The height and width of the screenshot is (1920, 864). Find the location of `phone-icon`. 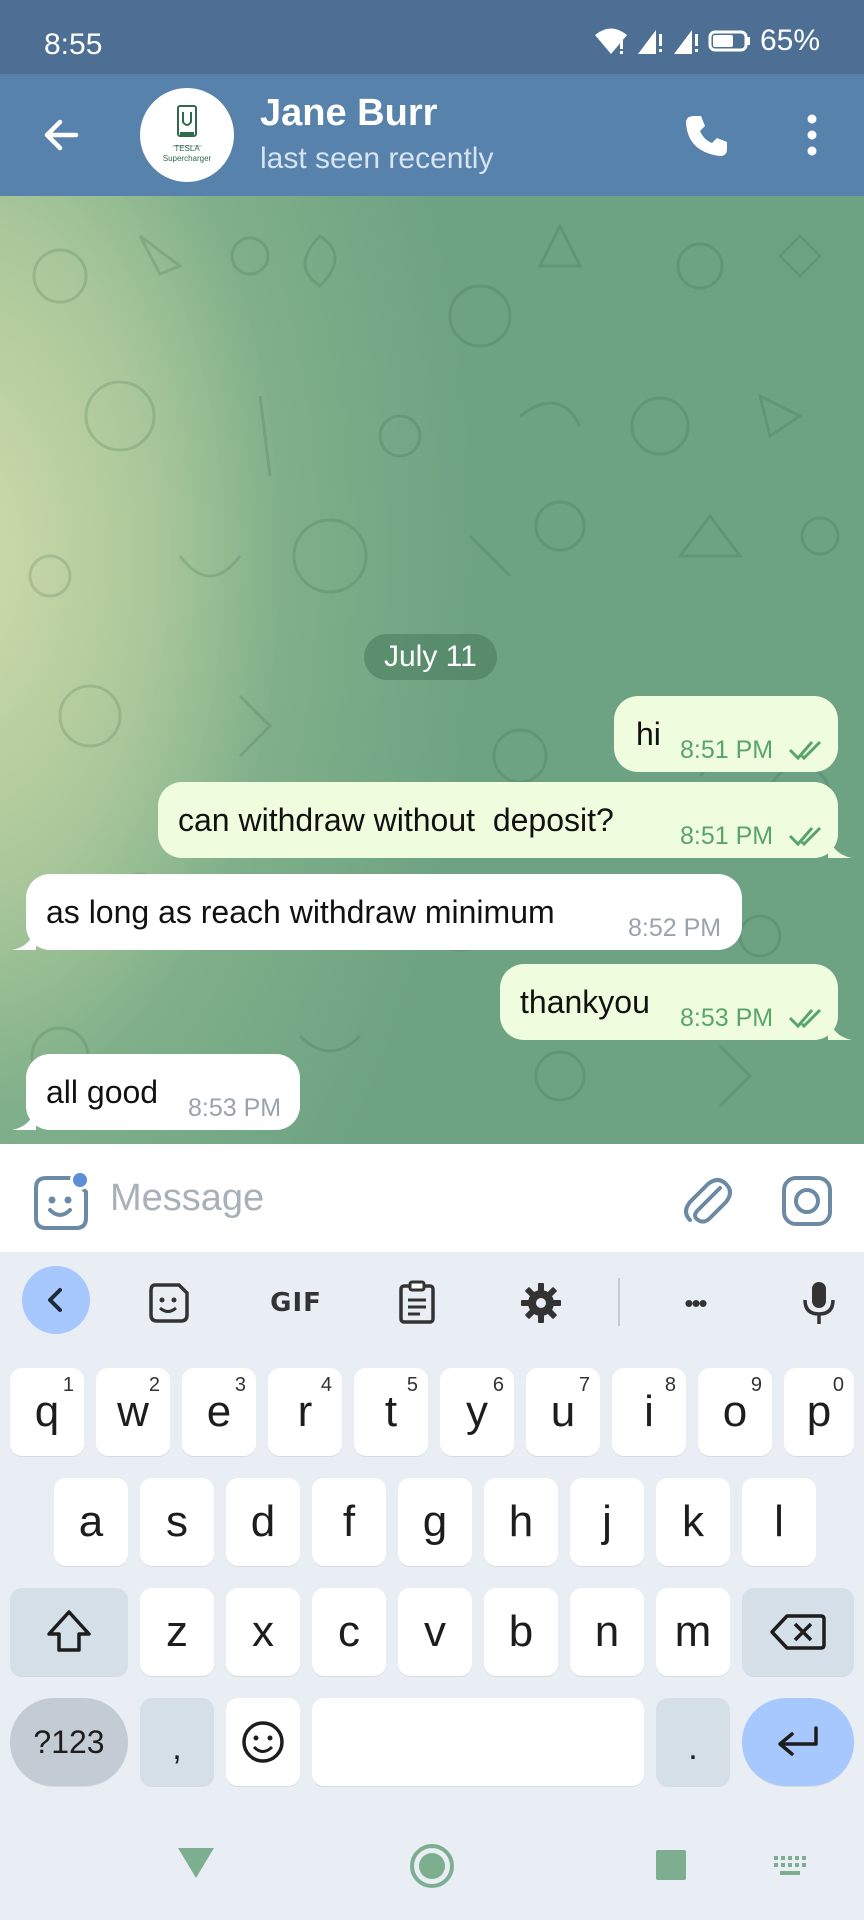

phone-icon is located at coordinates (706, 136).